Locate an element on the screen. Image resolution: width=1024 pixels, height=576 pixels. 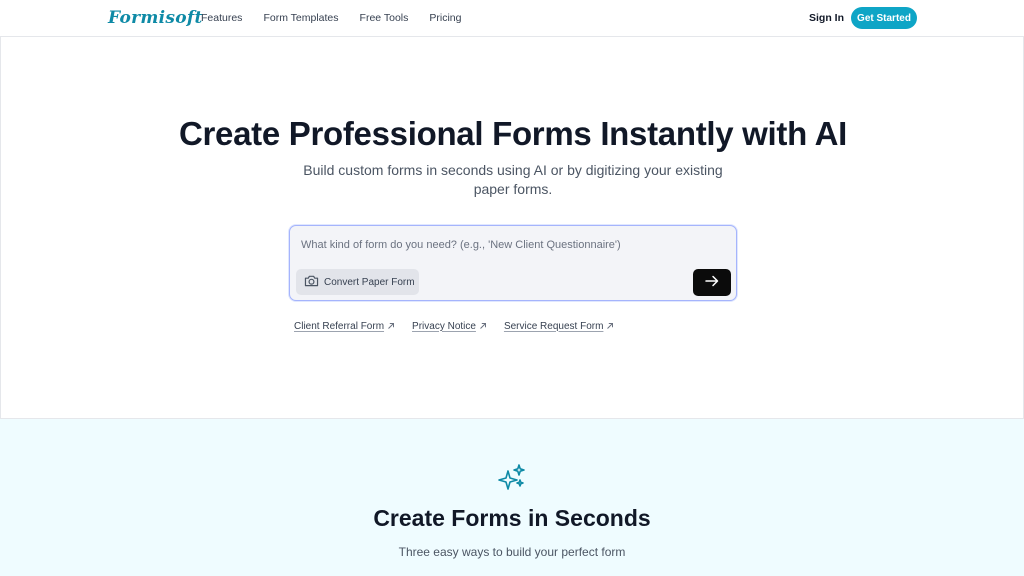
suggestion-label: Privacy Notice is located at coordinates (444, 326).